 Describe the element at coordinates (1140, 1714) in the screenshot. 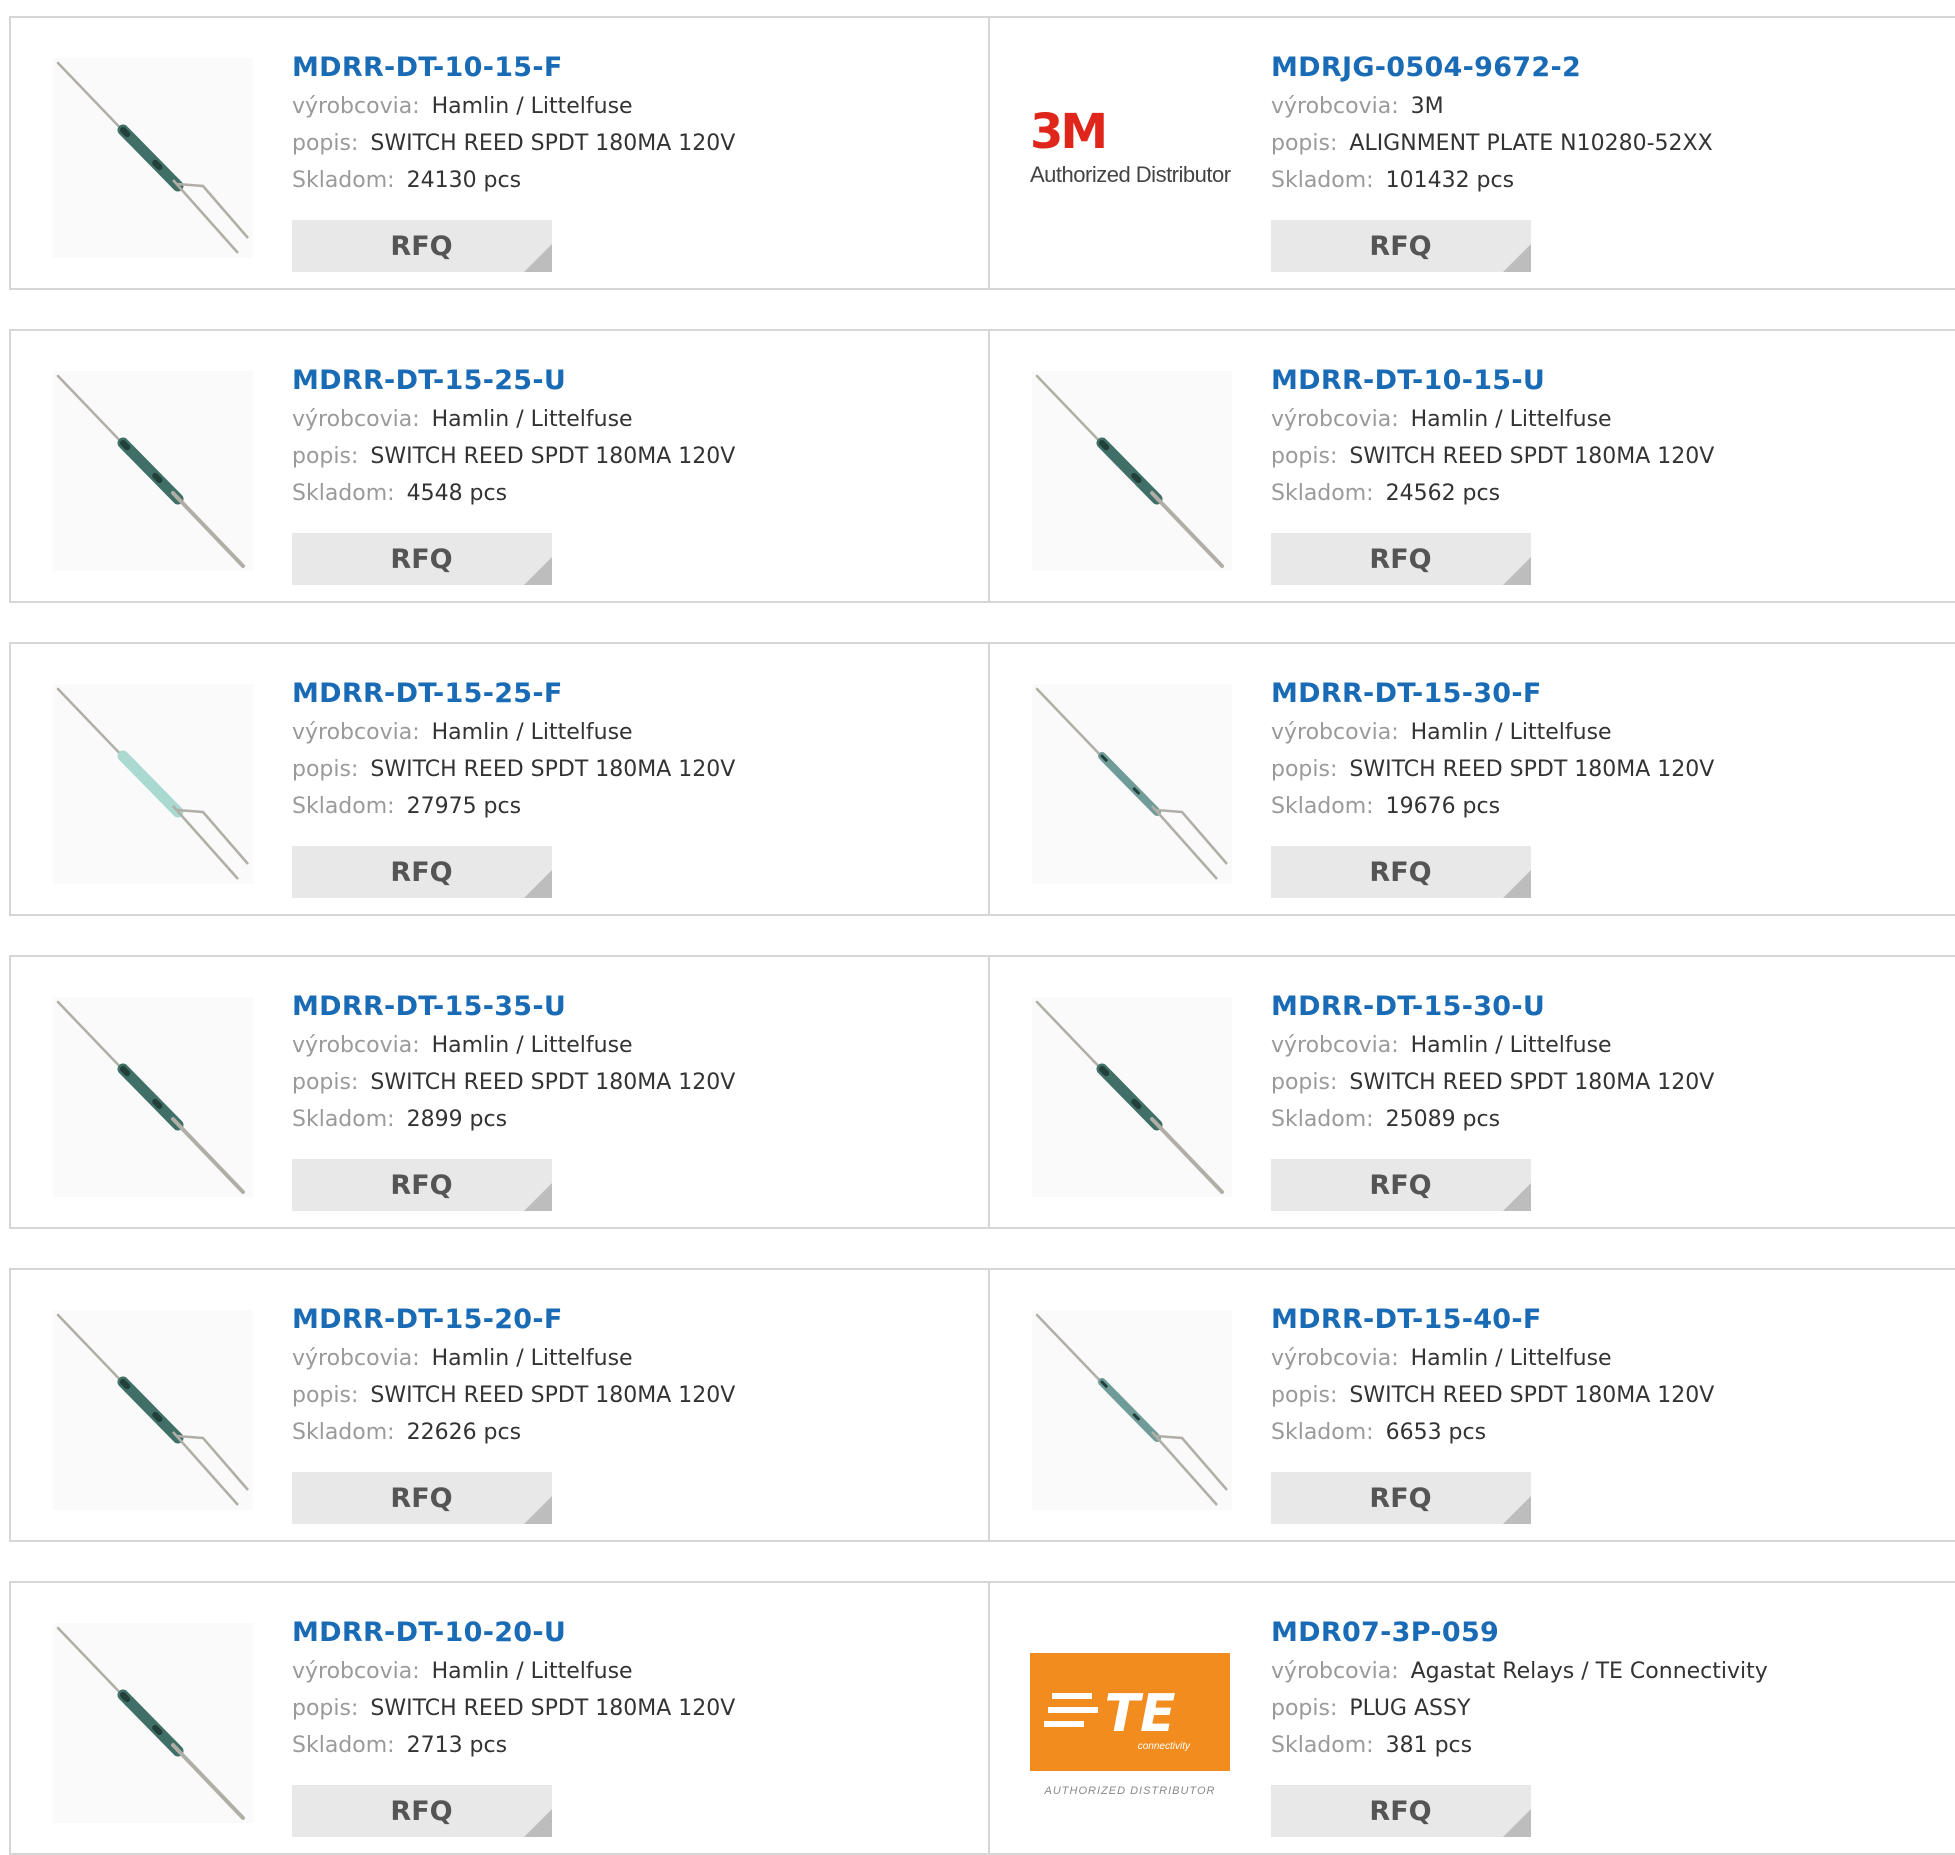

I see `svg-text: TE` at that location.